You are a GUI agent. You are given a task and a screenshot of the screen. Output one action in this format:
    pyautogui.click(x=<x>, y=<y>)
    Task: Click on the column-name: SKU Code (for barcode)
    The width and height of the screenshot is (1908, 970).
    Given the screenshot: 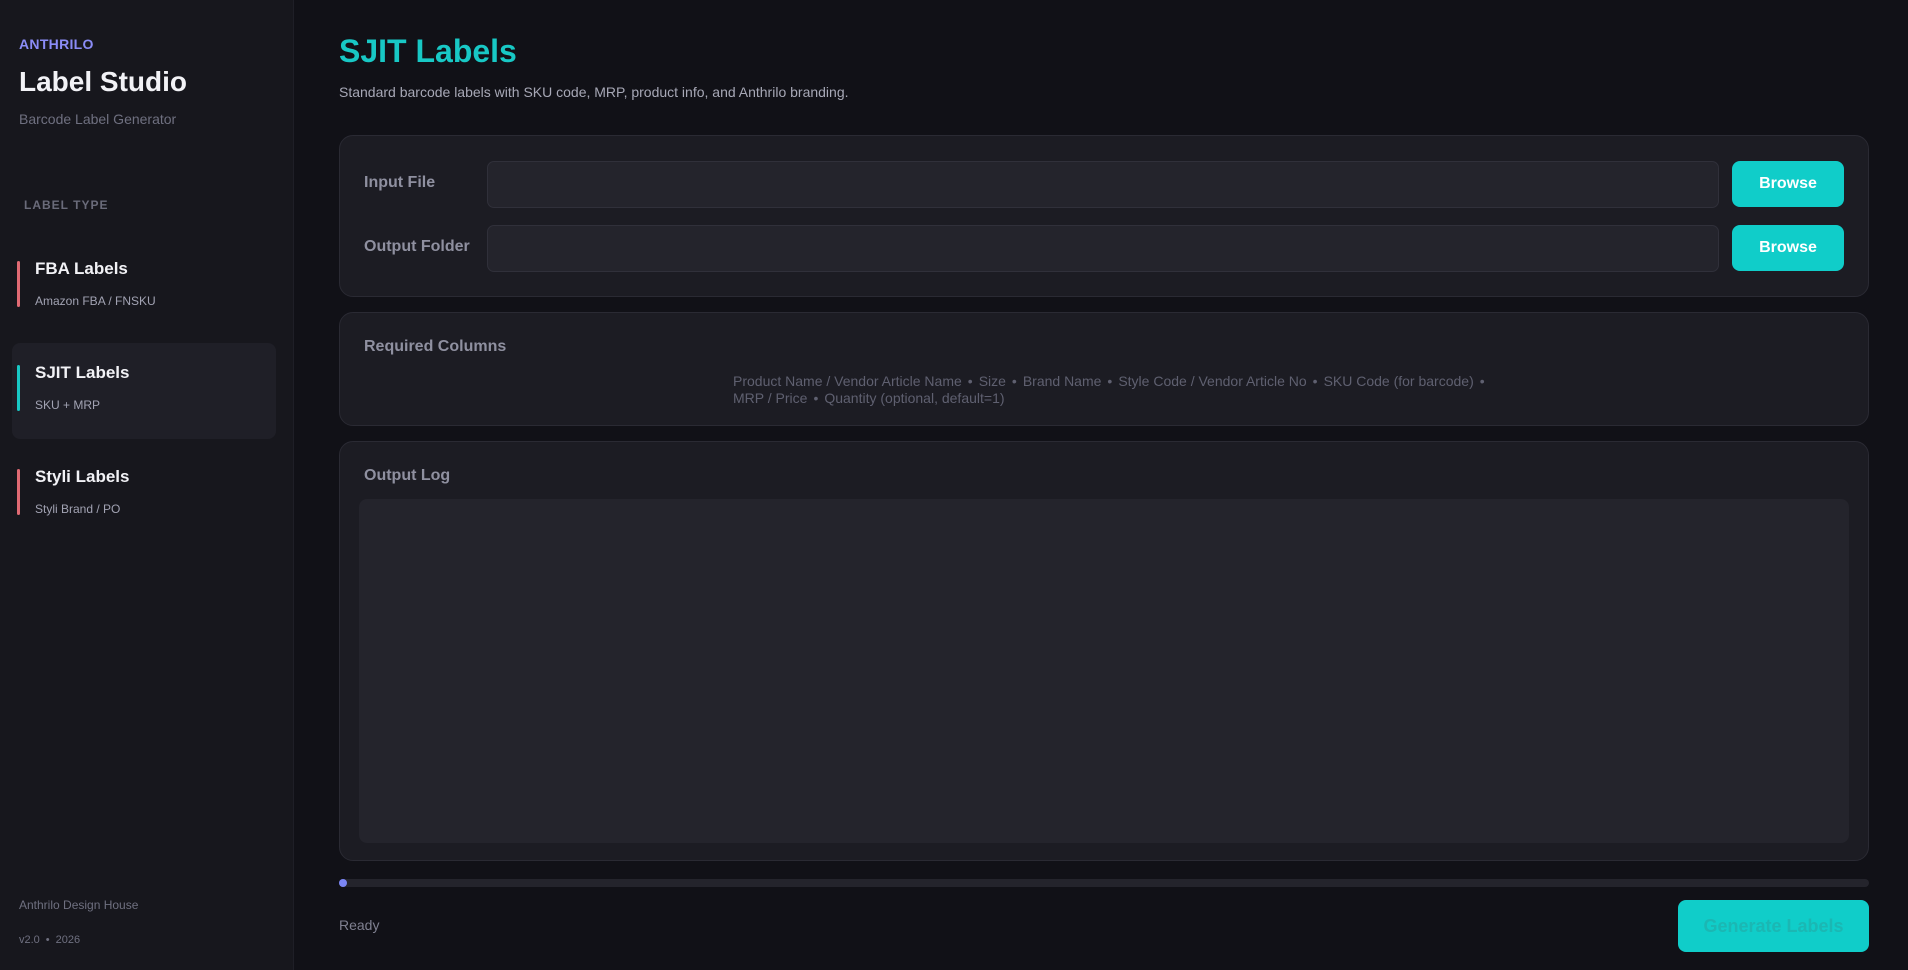 What is the action you would take?
    pyautogui.click(x=1398, y=381)
    